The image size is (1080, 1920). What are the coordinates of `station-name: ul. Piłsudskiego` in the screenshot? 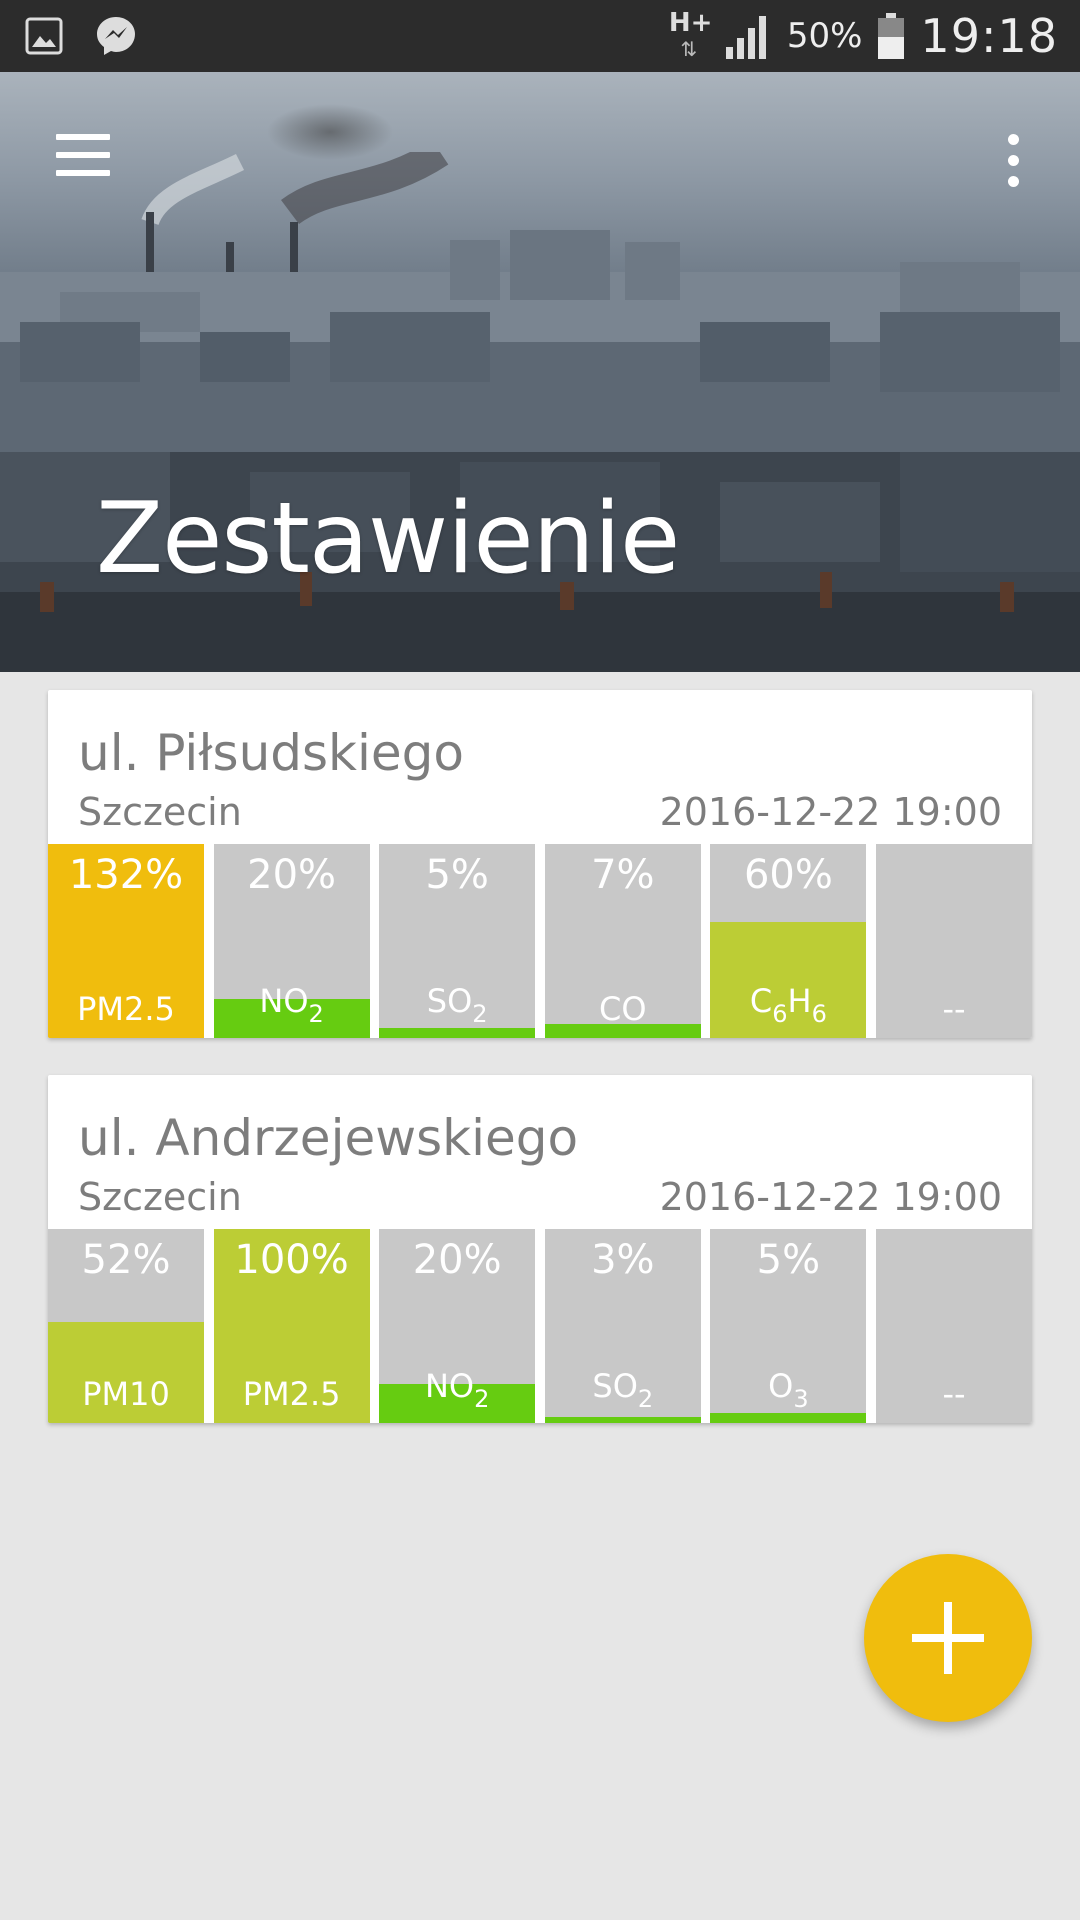 It's located at (271, 753).